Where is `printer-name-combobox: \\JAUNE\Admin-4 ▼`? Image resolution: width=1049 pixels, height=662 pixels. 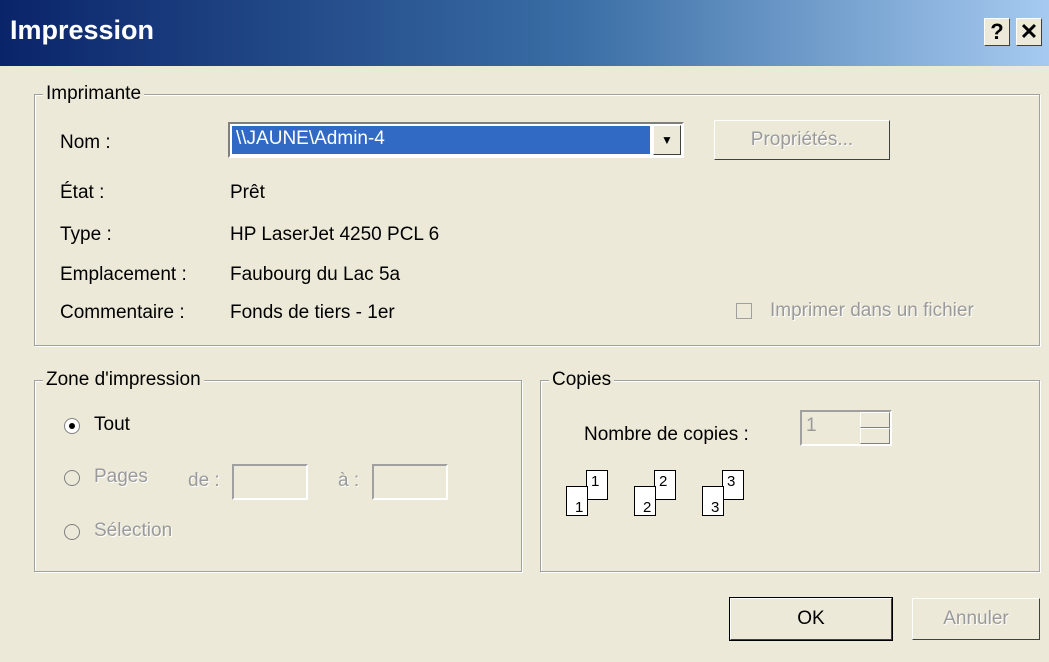 printer-name-combobox: \\JAUNE\Admin-4 ▼ is located at coordinates (456, 140).